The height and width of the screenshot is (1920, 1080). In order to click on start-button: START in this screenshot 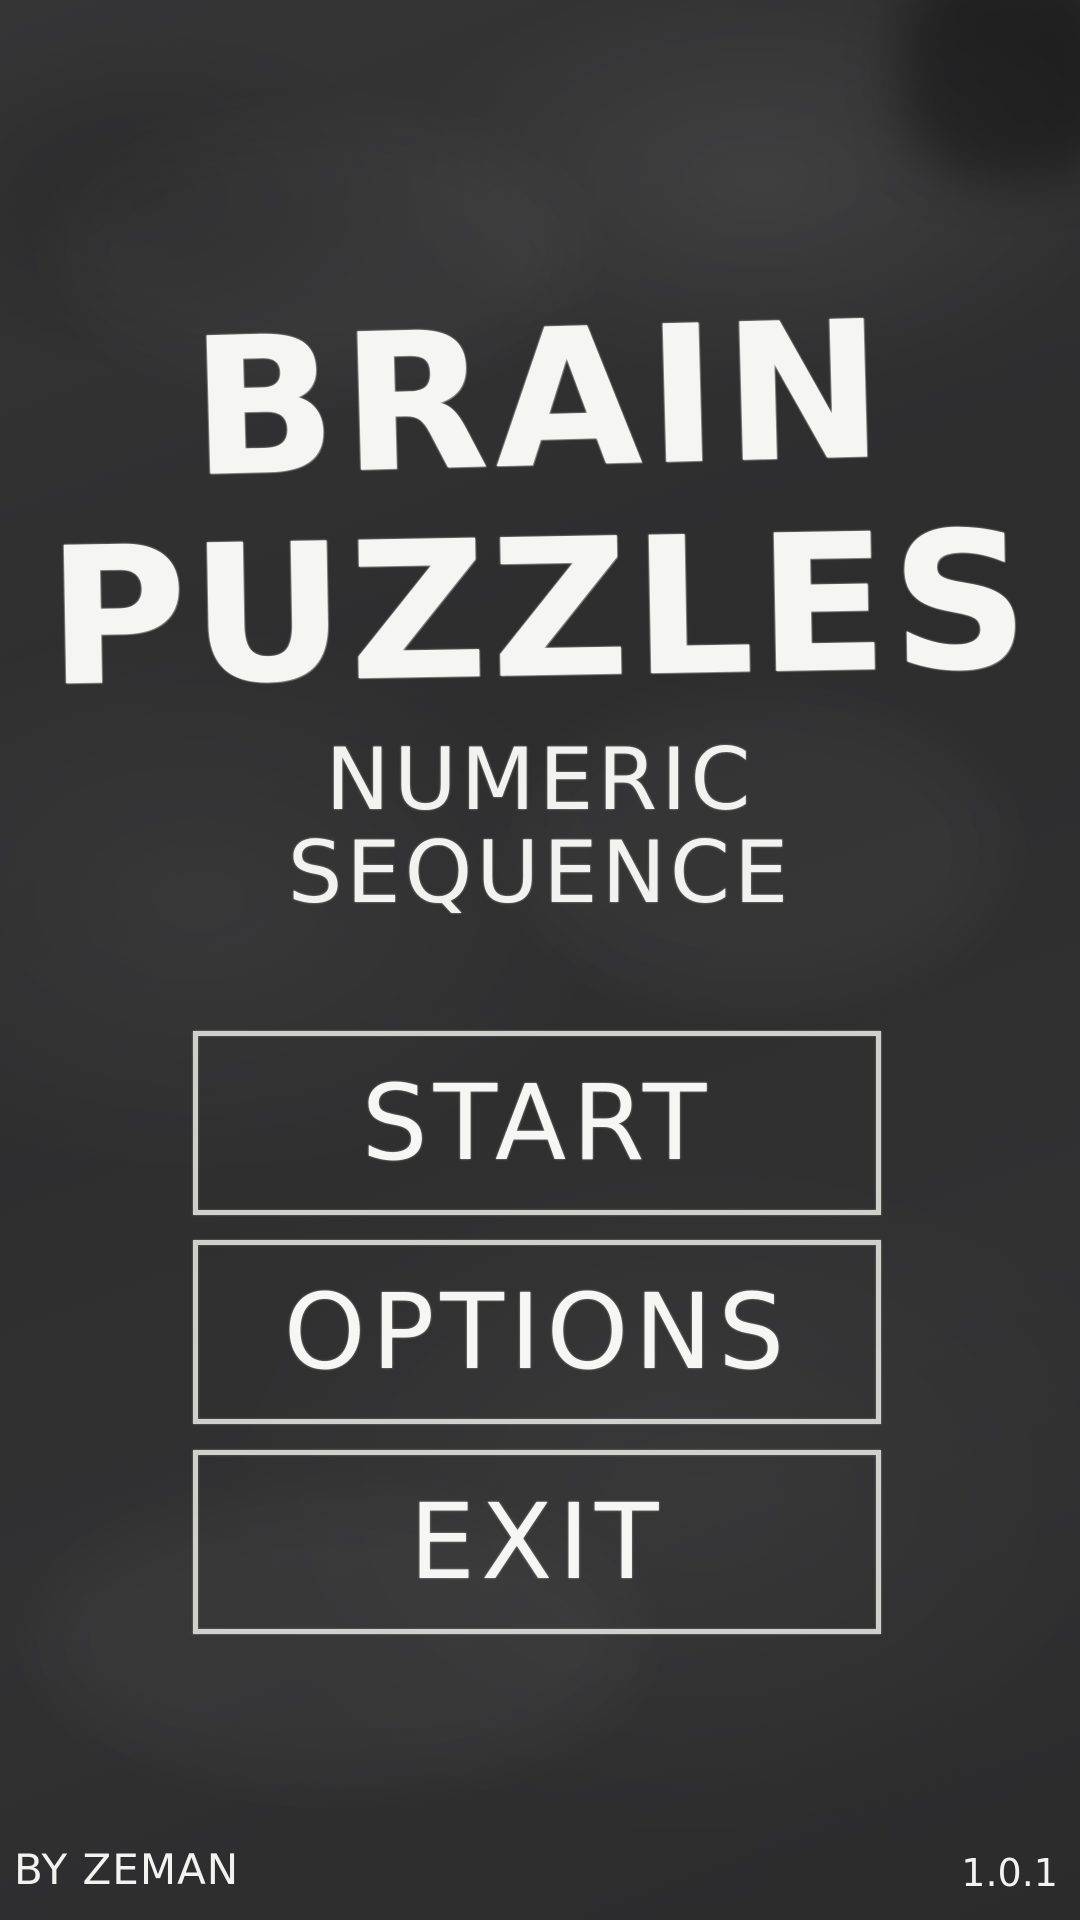, I will do `click(537, 1123)`.